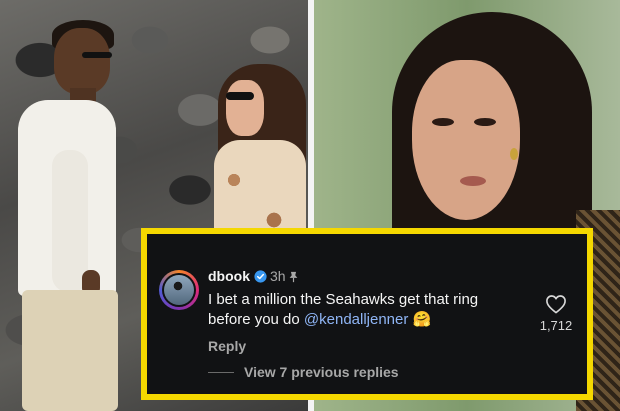 This screenshot has height=411, width=620. Describe the element at coordinates (485, 122) in the screenshot. I see `portrait-right-eye` at that location.